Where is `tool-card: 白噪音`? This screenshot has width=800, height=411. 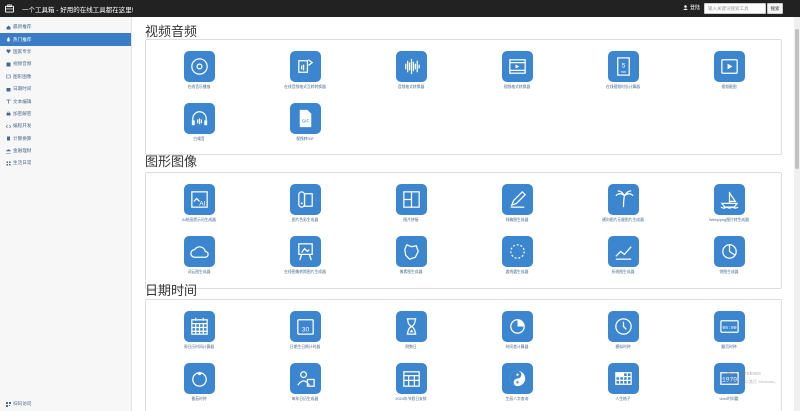 tool-card: 白噪音 is located at coordinates (199, 122).